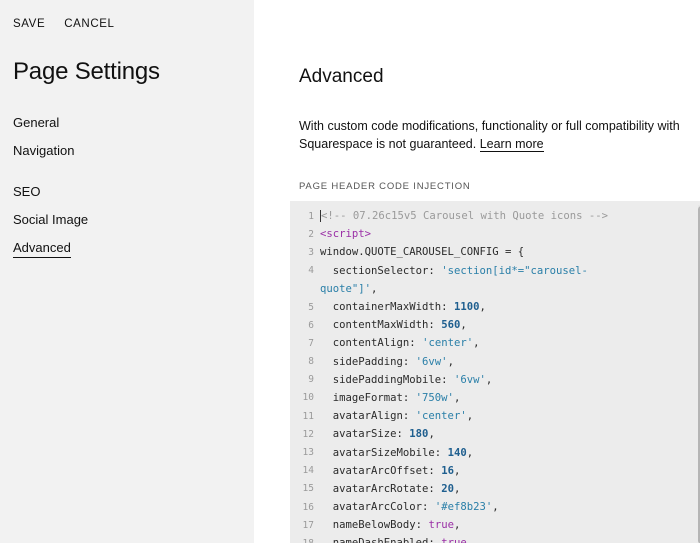 This screenshot has height=543, width=700. I want to click on code-token: sectionSelector:, so click(381, 270).